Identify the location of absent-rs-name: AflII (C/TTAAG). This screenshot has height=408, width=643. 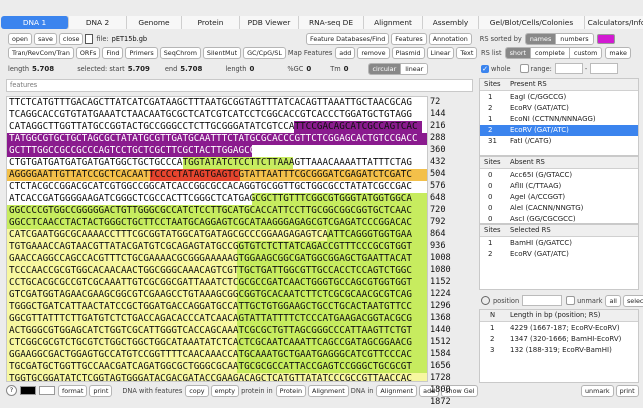
(536, 186).